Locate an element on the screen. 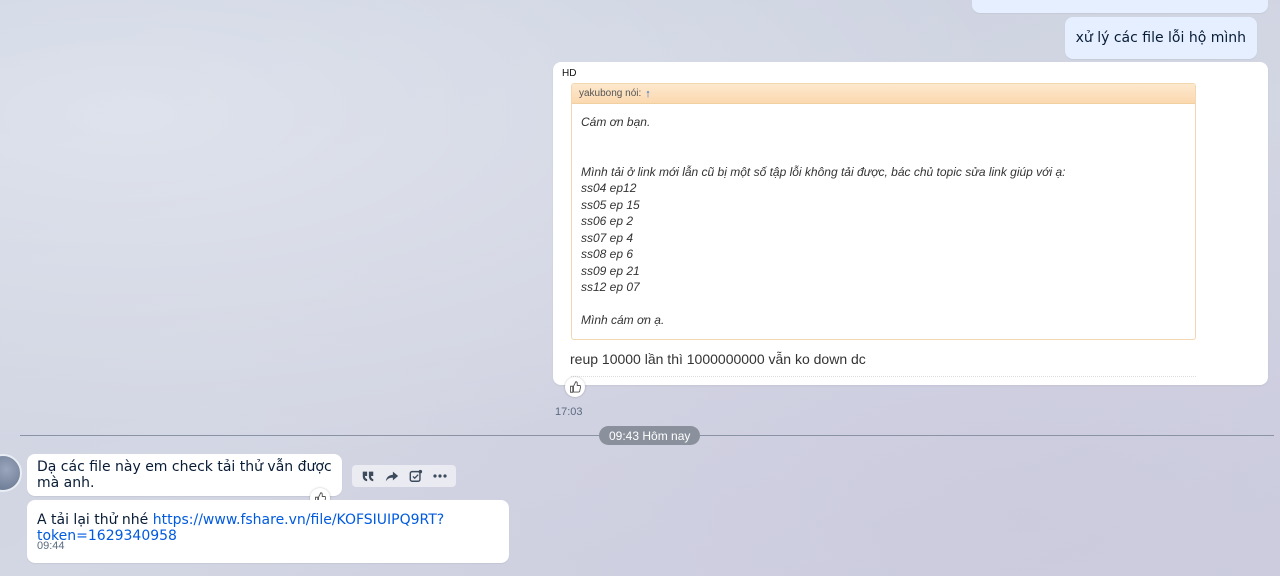 The width and height of the screenshot is (1280, 576). like-reaction-button is located at coordinates (575, 387).